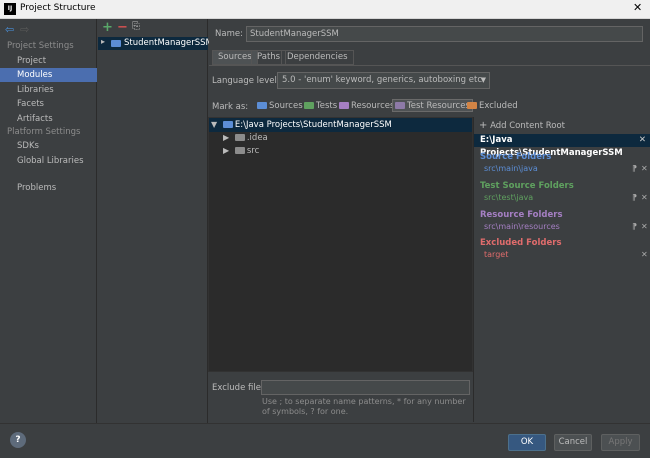 The height and width of the screenshot is (458, 650). What do you see at coordinates (644, 226) in the screenshot?
I see `remove-resource-icon: ✕` at bounding box center [644, 226].